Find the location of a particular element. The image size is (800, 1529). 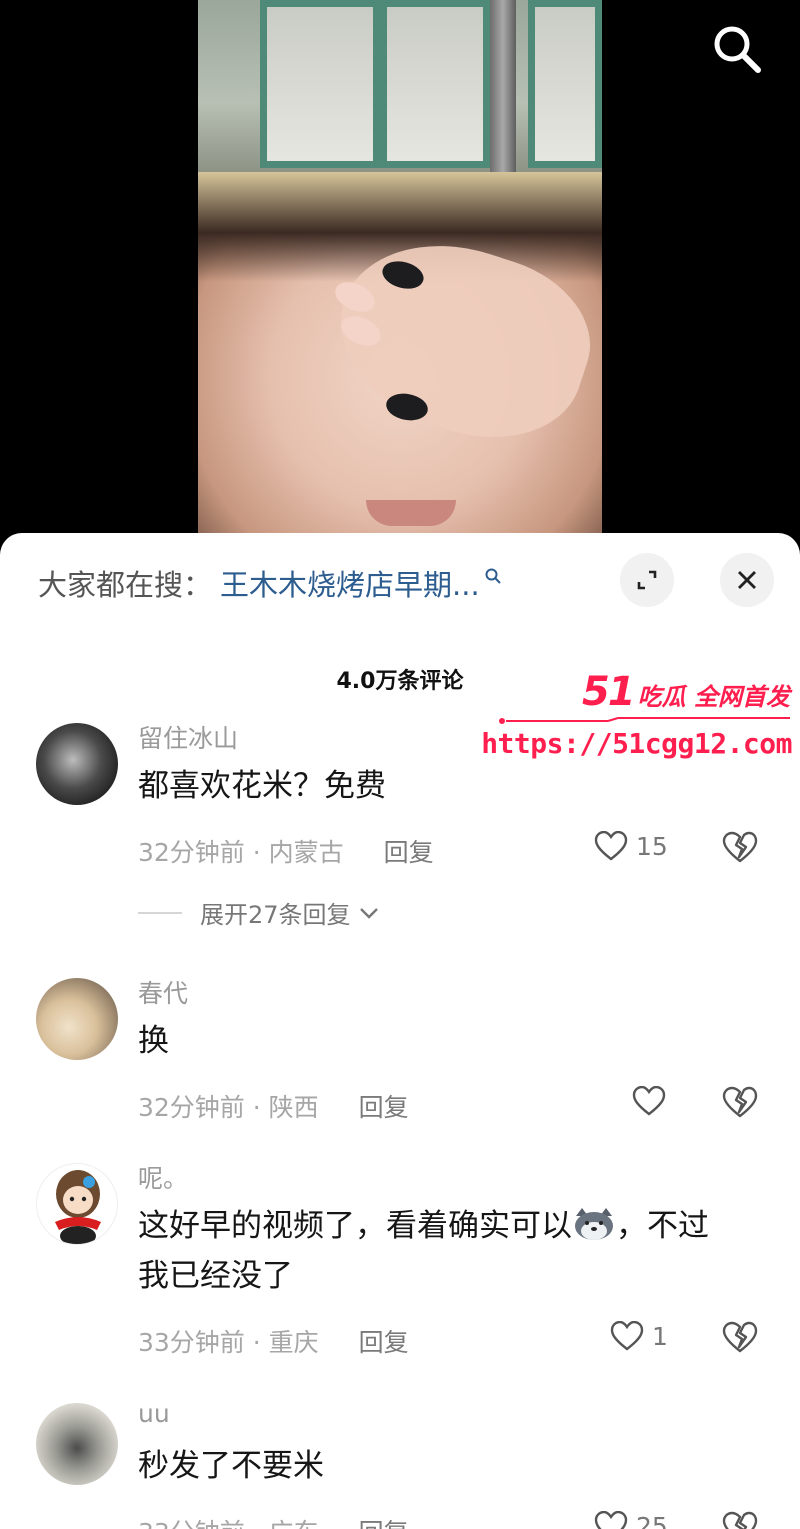

comment-username: 春代 is located at coordinates (163, 992).